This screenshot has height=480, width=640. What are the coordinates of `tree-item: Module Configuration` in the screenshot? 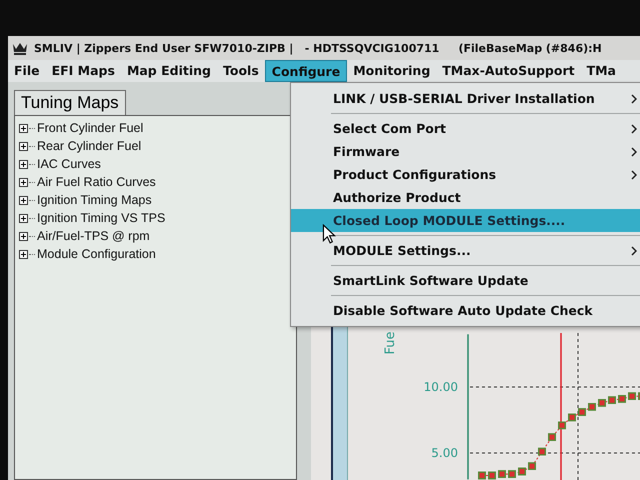 It's located at (96, 254).